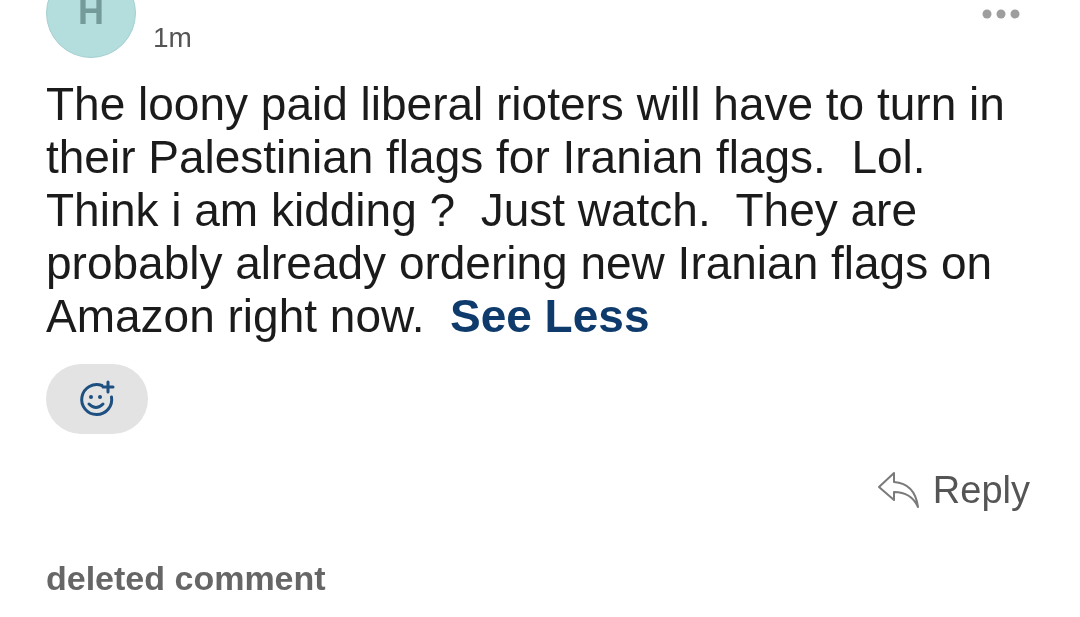 The height and width of the screenshot is (617, 1080). I want to click on reply-button: Reply, so click(953, 490).